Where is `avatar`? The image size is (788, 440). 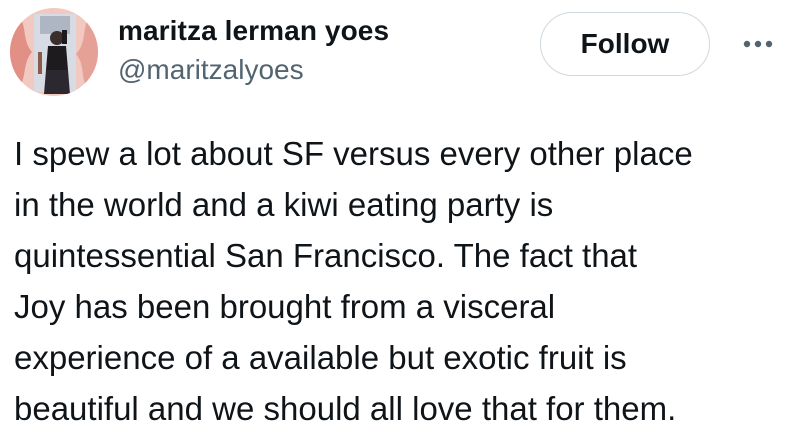
avatar is located at coordinates (54, 52).